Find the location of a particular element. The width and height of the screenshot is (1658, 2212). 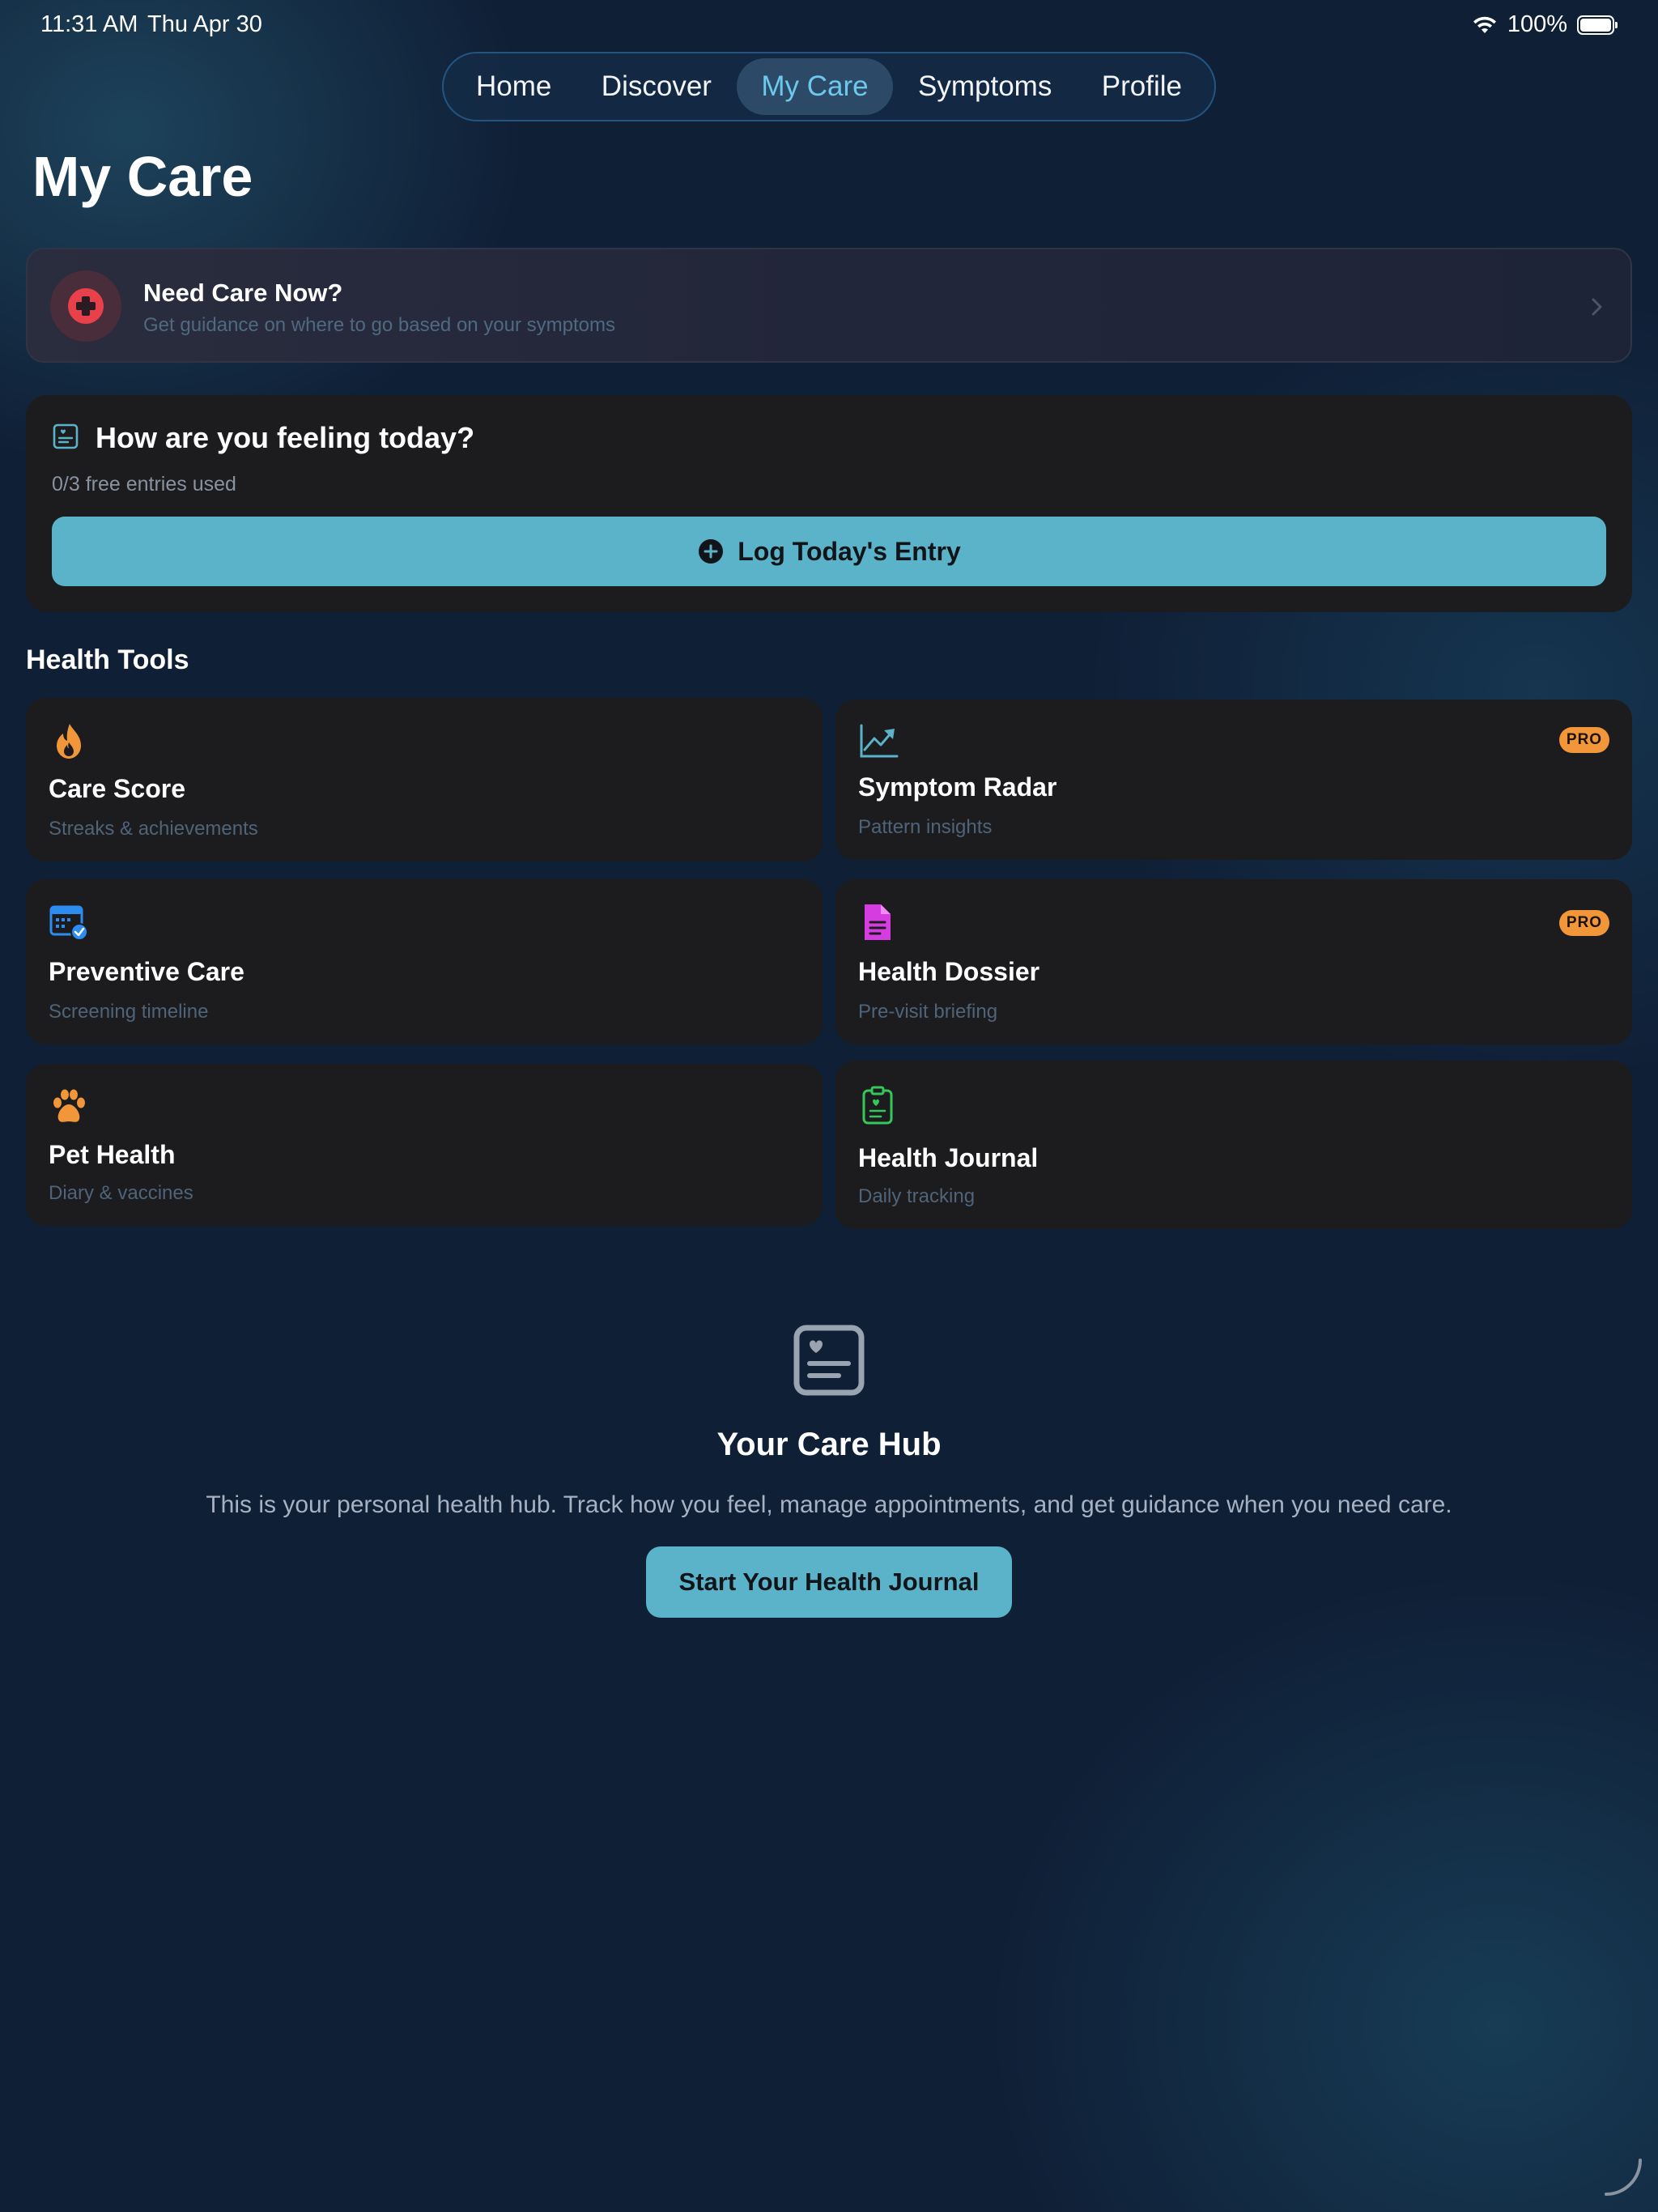

wifi-icon is located at coordinates (1484, 25).